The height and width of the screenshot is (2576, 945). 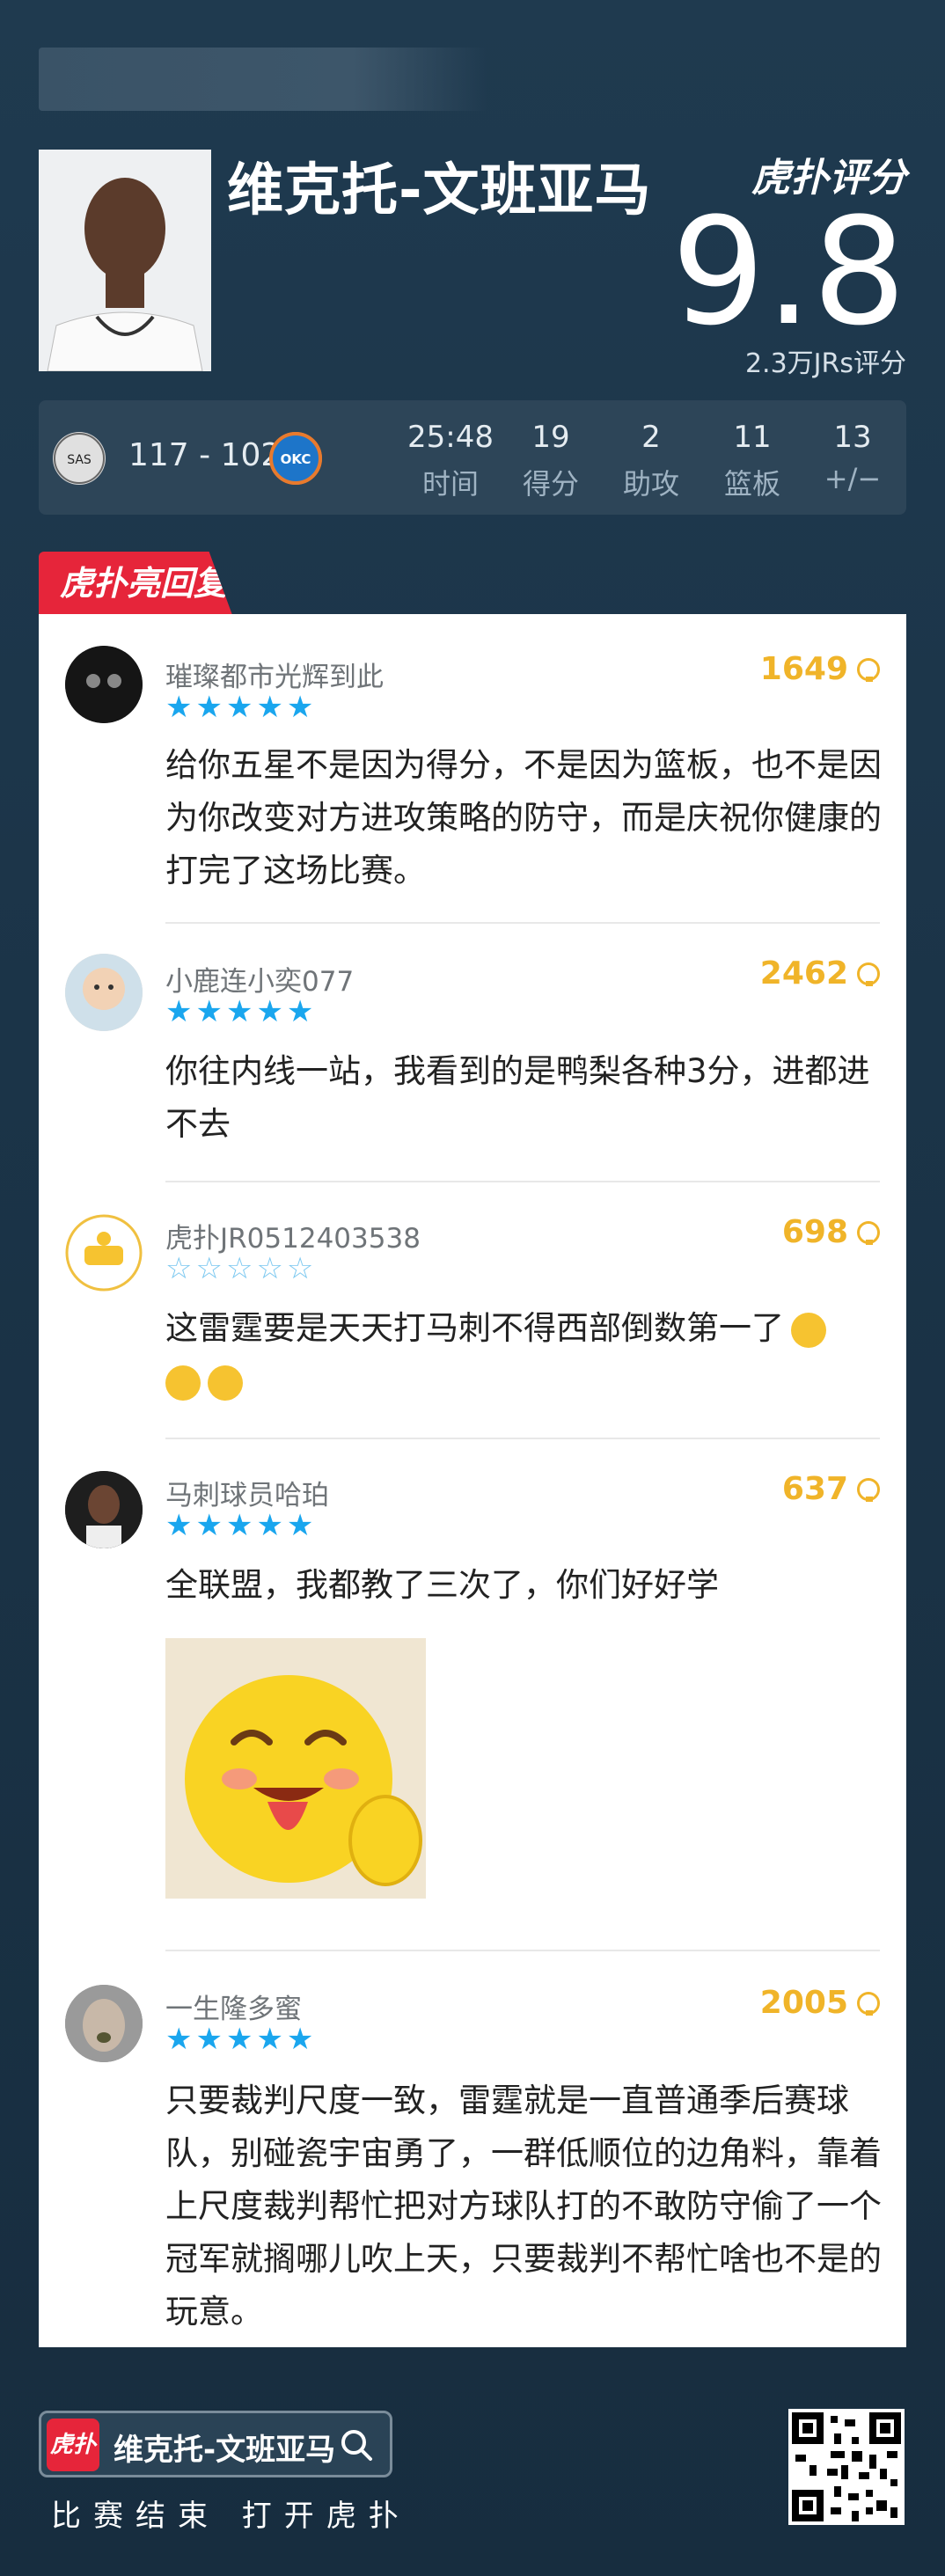 What do you see at coordinates (846, 2467) in the screenshot?
I see `qr-code` at bounding box center [846, 2467].